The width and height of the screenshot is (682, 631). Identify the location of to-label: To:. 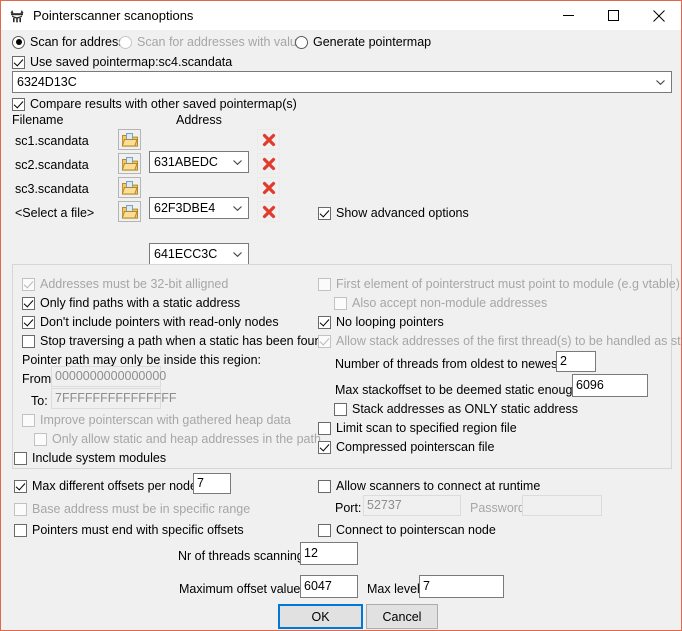
(39, 401).